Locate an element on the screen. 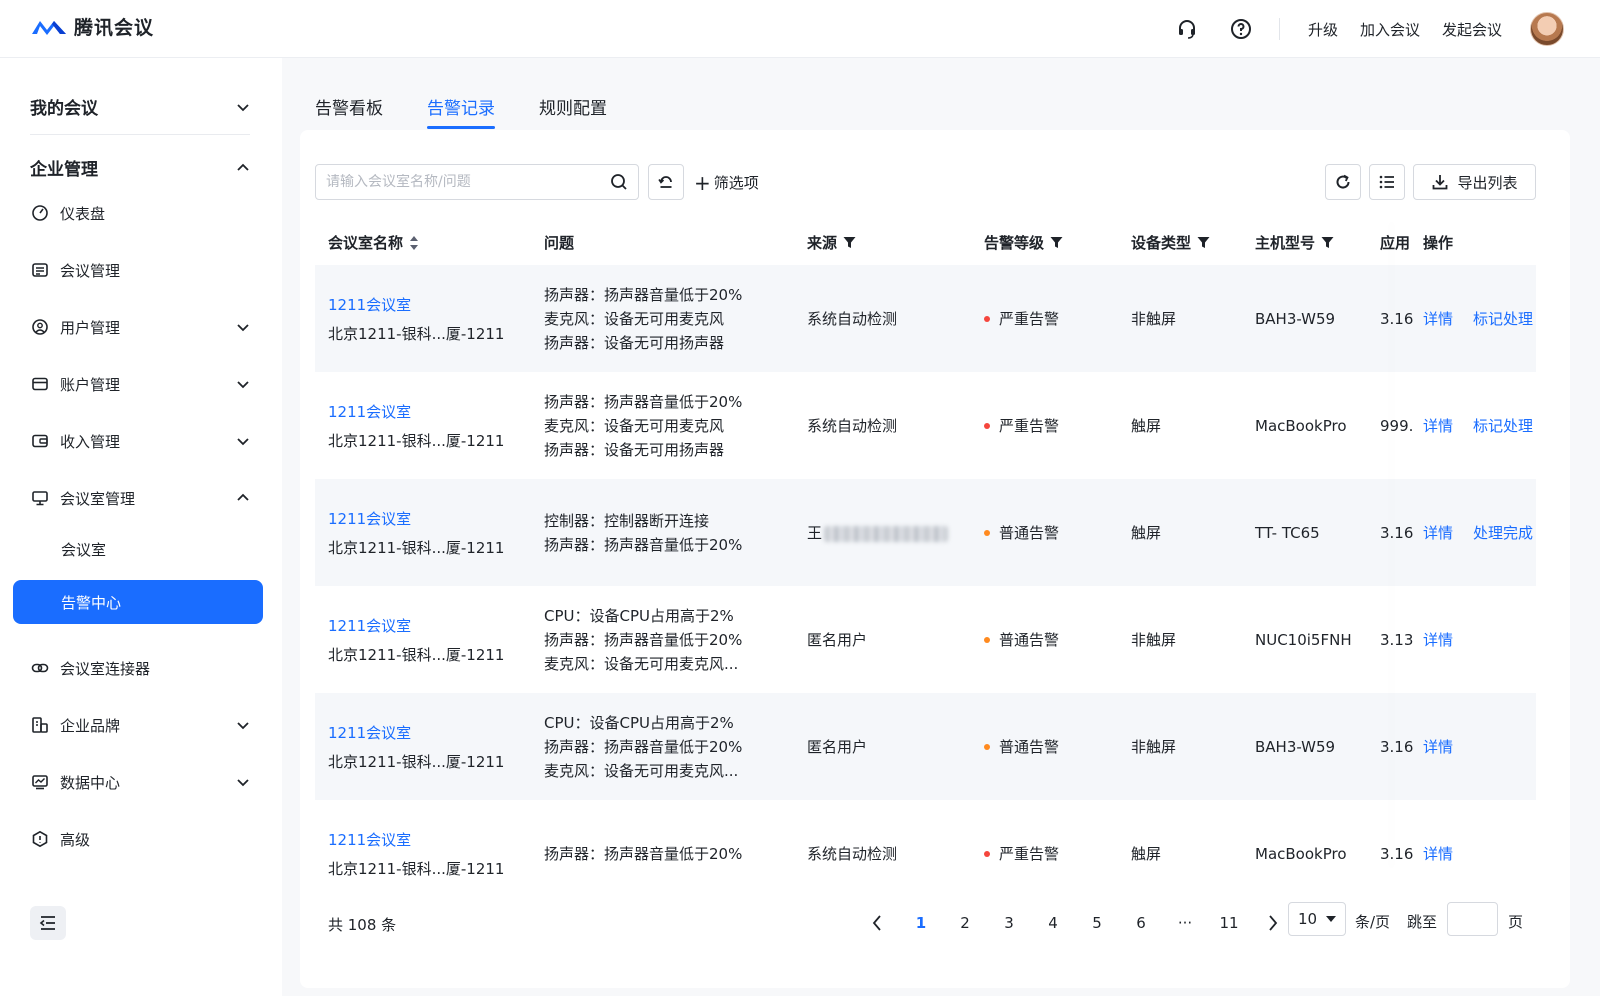 The height and width of the screenshot is (996, 1600). column-settings-button is located at coordinates (1387, 182).